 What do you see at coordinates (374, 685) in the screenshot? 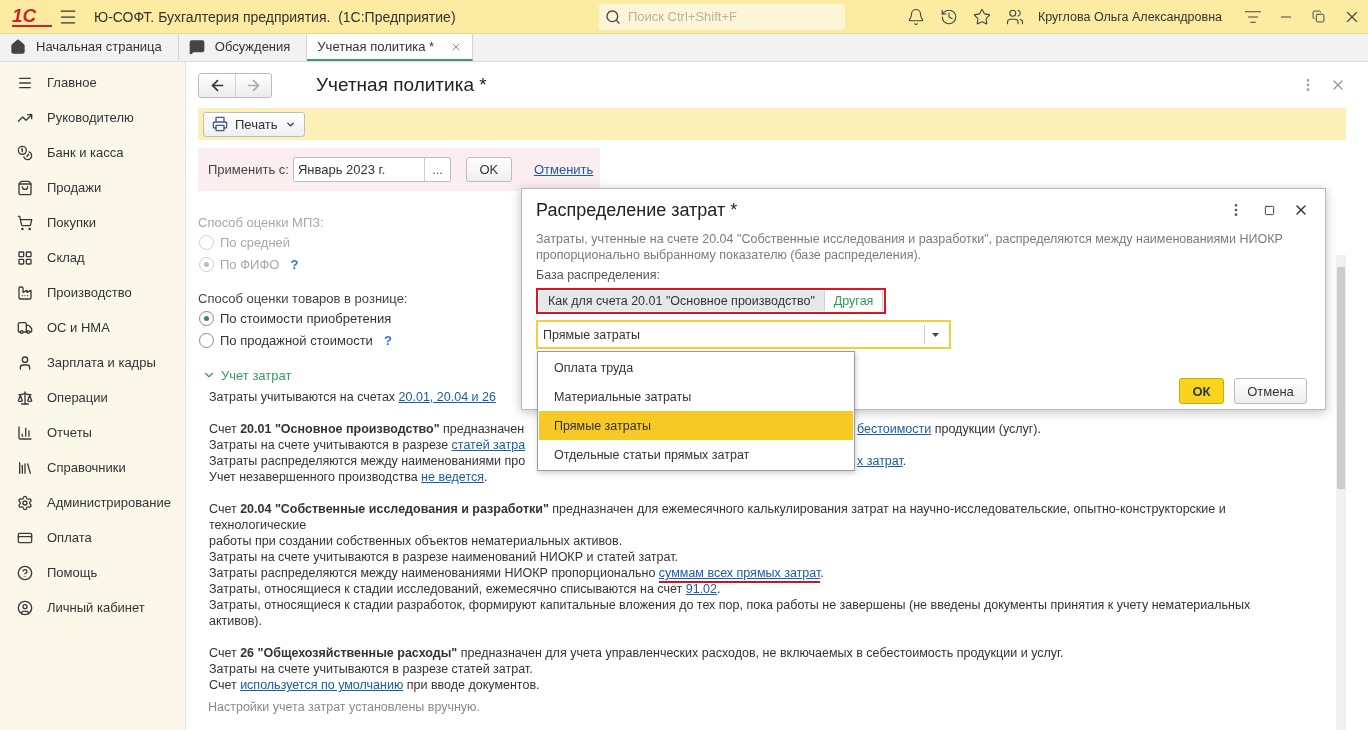
I see `text-line: Счет используется по умолчанию при вводе документов.` at bounding box center [374, 685].